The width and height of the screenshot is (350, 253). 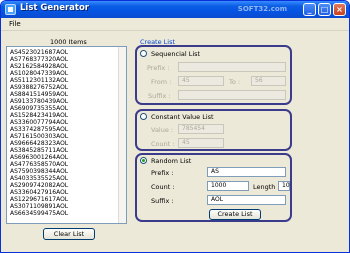 I want to click on seq-suffix-label: Suffix :, so click(x=159, y=96).